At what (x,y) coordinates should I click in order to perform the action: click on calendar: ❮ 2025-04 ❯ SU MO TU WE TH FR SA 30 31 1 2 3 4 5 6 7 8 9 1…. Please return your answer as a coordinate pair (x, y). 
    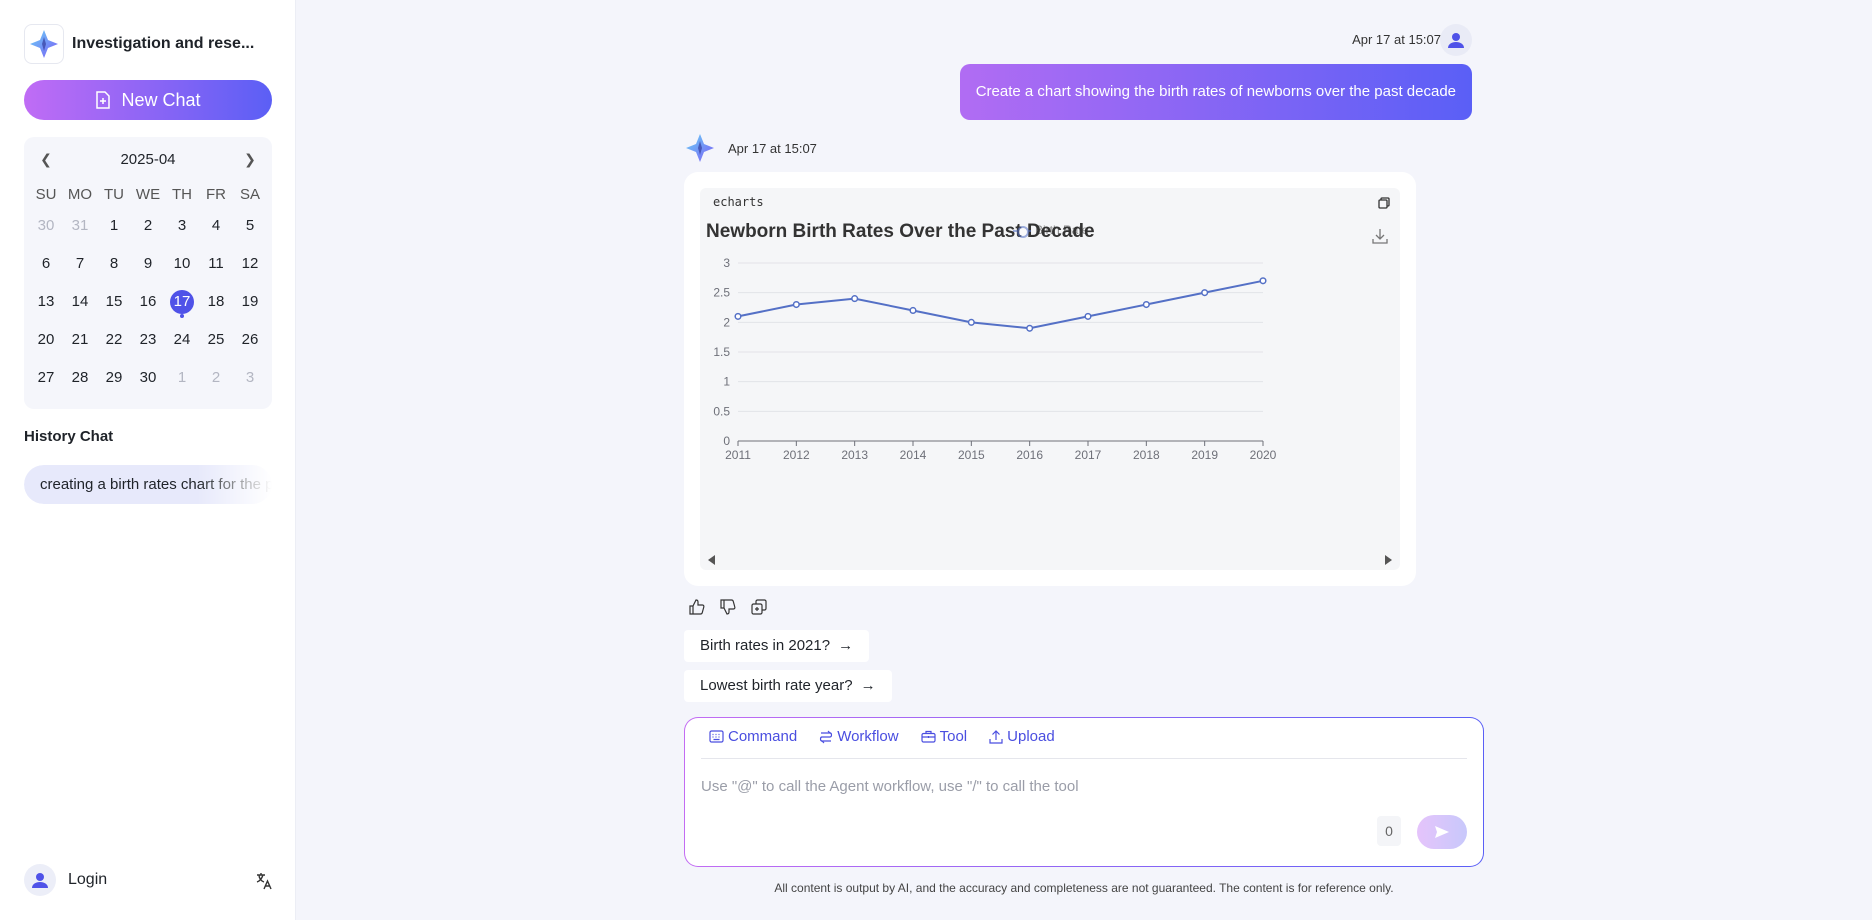
    Looking at the image, I should click on (148, 273).